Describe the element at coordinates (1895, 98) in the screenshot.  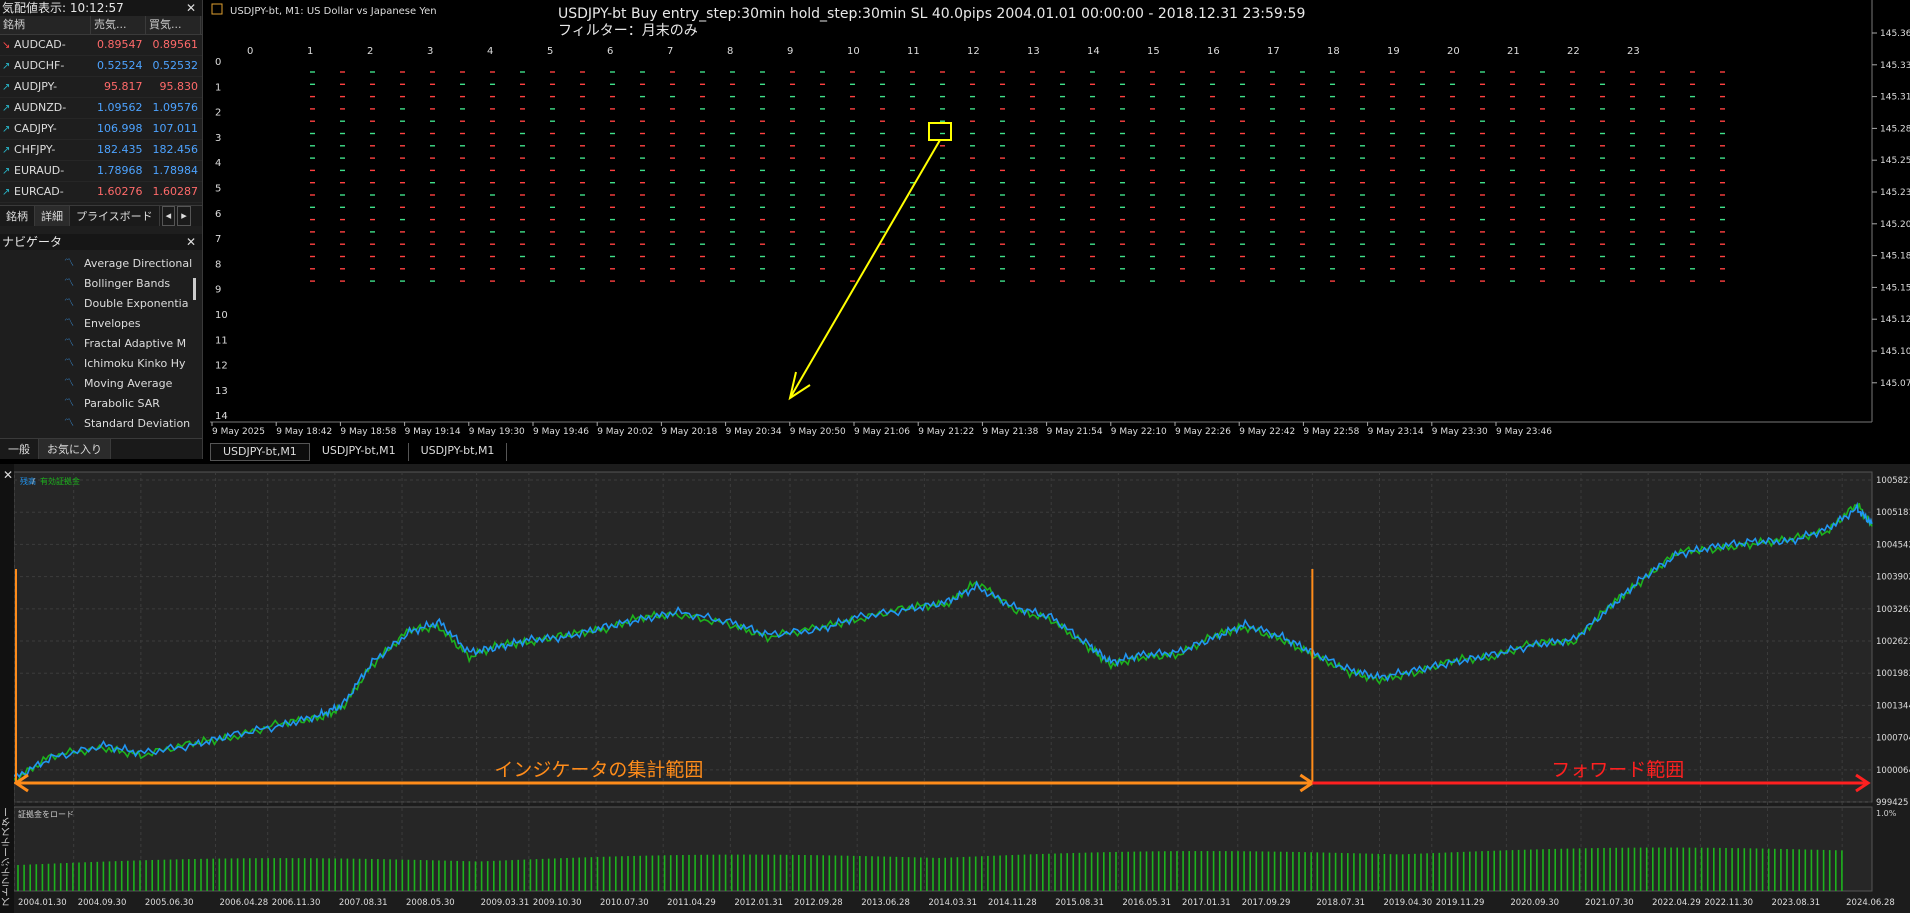
I see `price-label: 145.310` at that location.